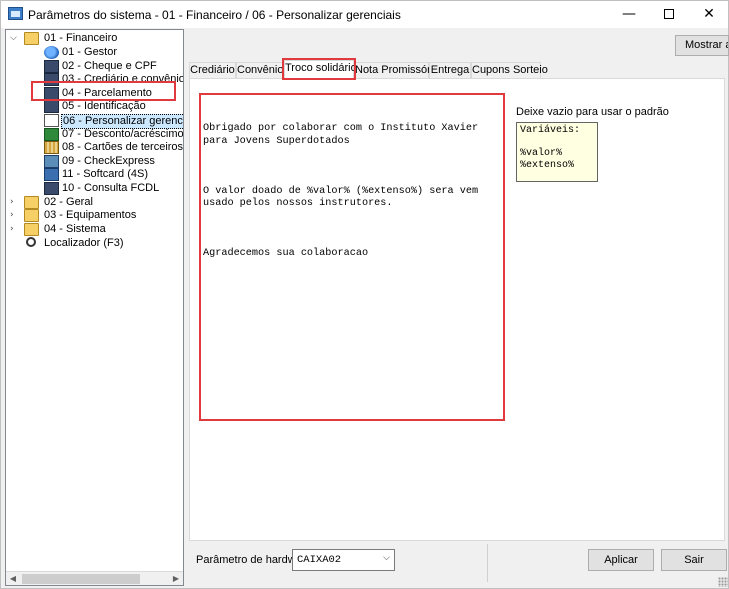 This screenshot has width=729, height=589. Describe the element at coordinates (123, 134) in the screenshot. I see `tree-item-label: 07 - Desconto/acréscimo auto` at that location.